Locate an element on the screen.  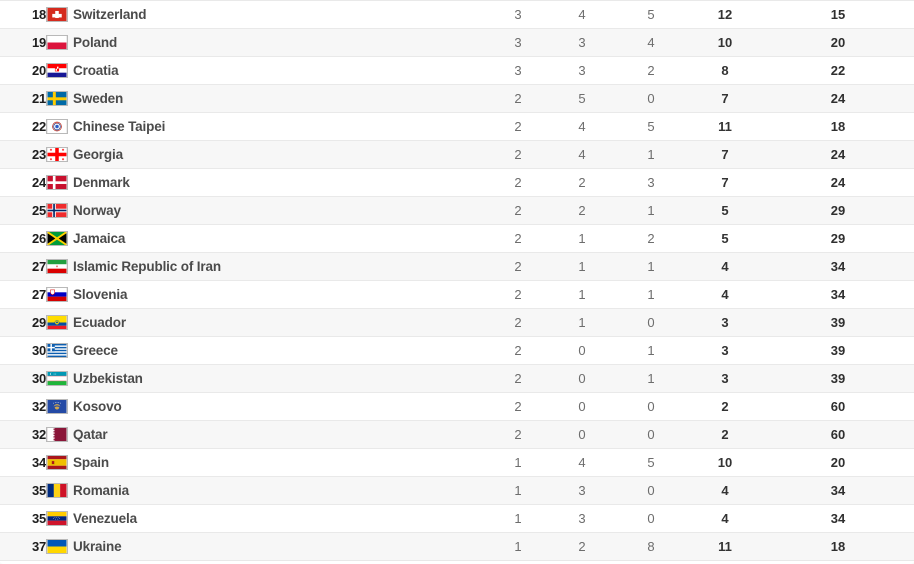
overall-rank-cell: 34 is located at coordinates (838, 490).